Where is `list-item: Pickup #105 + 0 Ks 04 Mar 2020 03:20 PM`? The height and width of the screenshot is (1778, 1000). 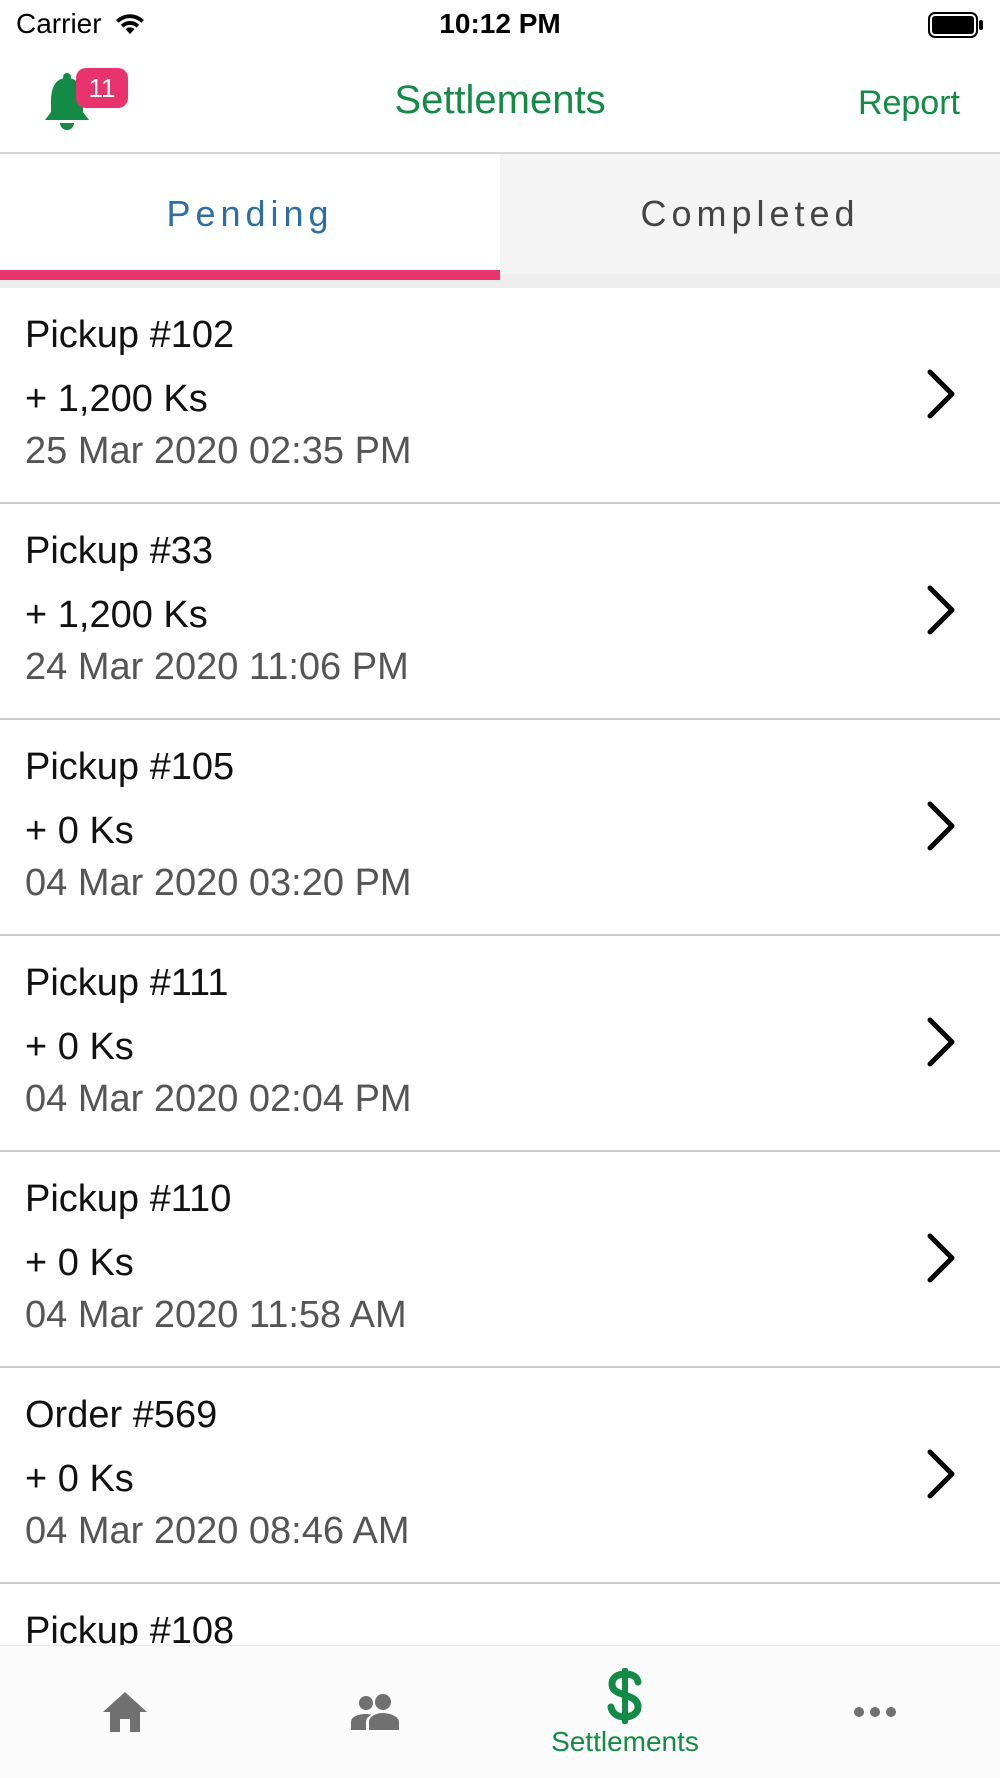 list-item: Pickup #105 + 0 Ks 04 Mar 2020 03:20 PM is located at coordinates (500, 828).